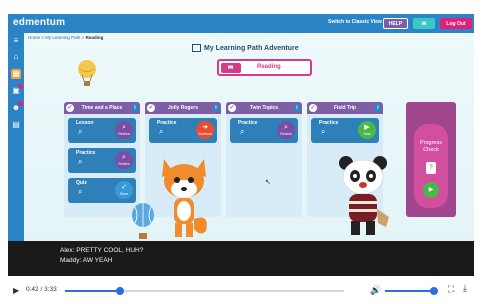 Image resolution: width=482 pixels, height=304 pixels. I want to click on page-title: My Learning Path Adventure, so click(251, 48).